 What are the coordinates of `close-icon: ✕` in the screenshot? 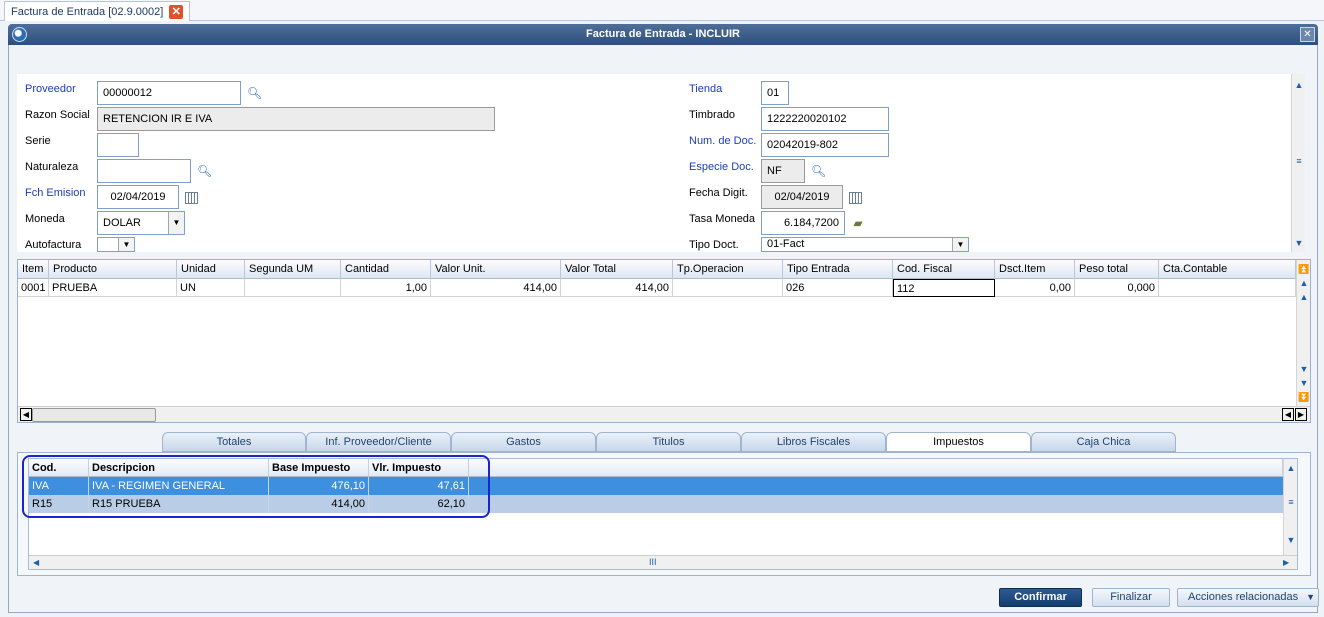 It's located at (176, 11).